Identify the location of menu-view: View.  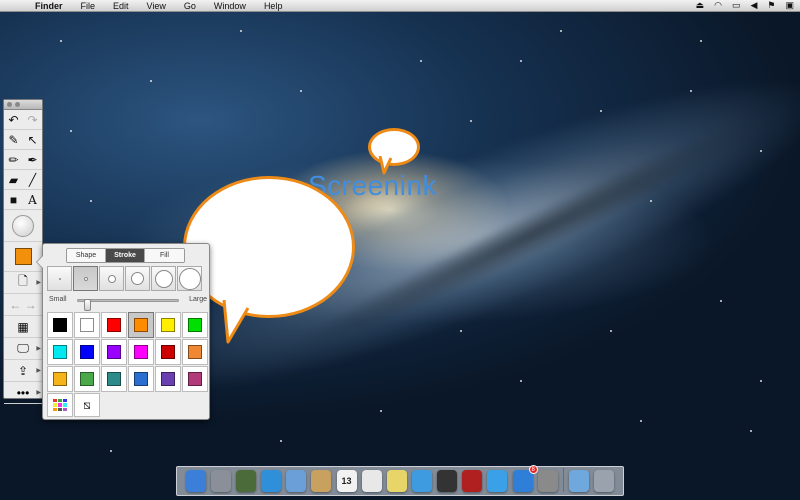
(156, 6).